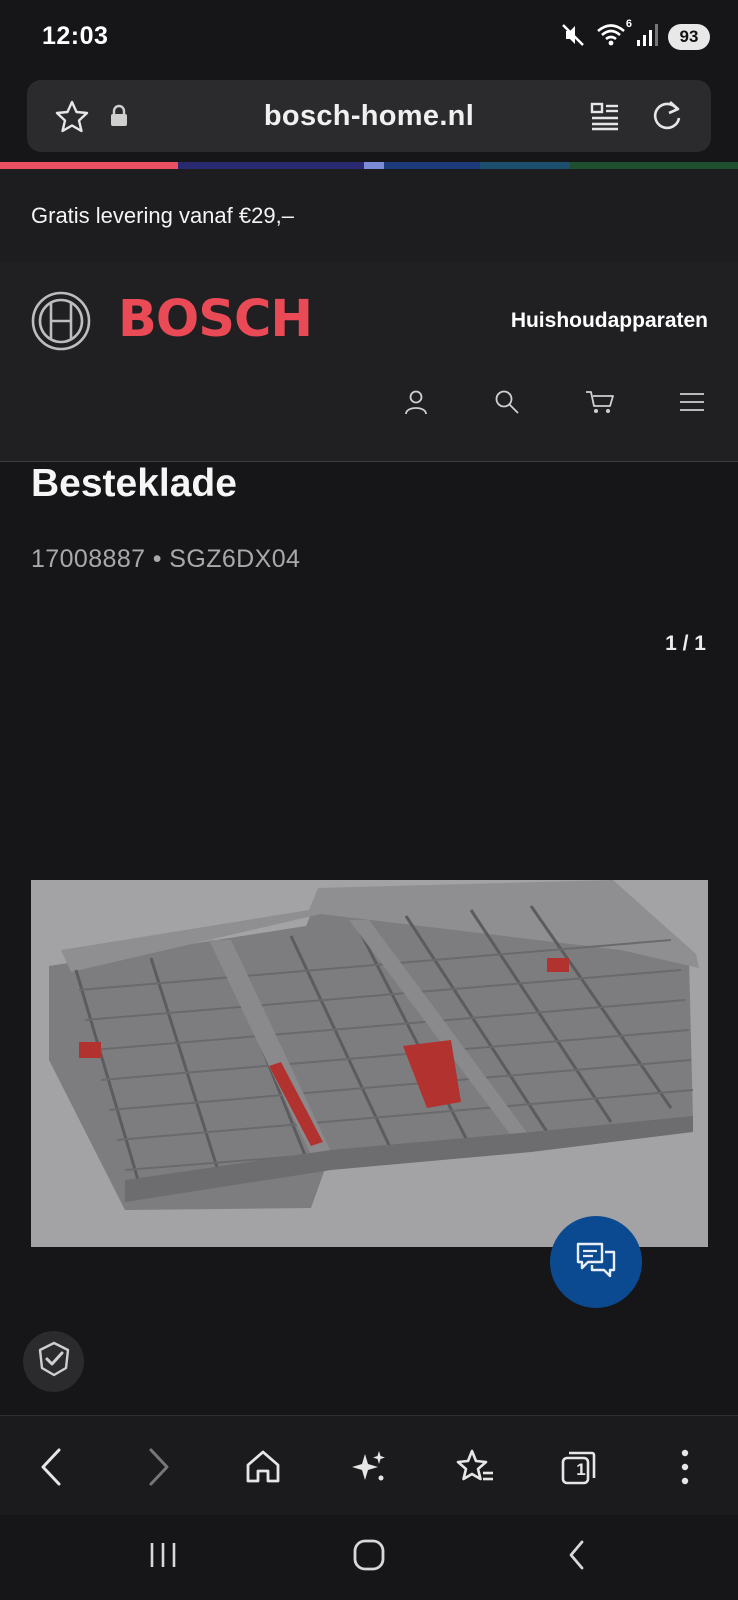 Image resolution: width=738 pixels, height=1600 pixels. I want to click on reader-mode-icon, so click(605, 118).